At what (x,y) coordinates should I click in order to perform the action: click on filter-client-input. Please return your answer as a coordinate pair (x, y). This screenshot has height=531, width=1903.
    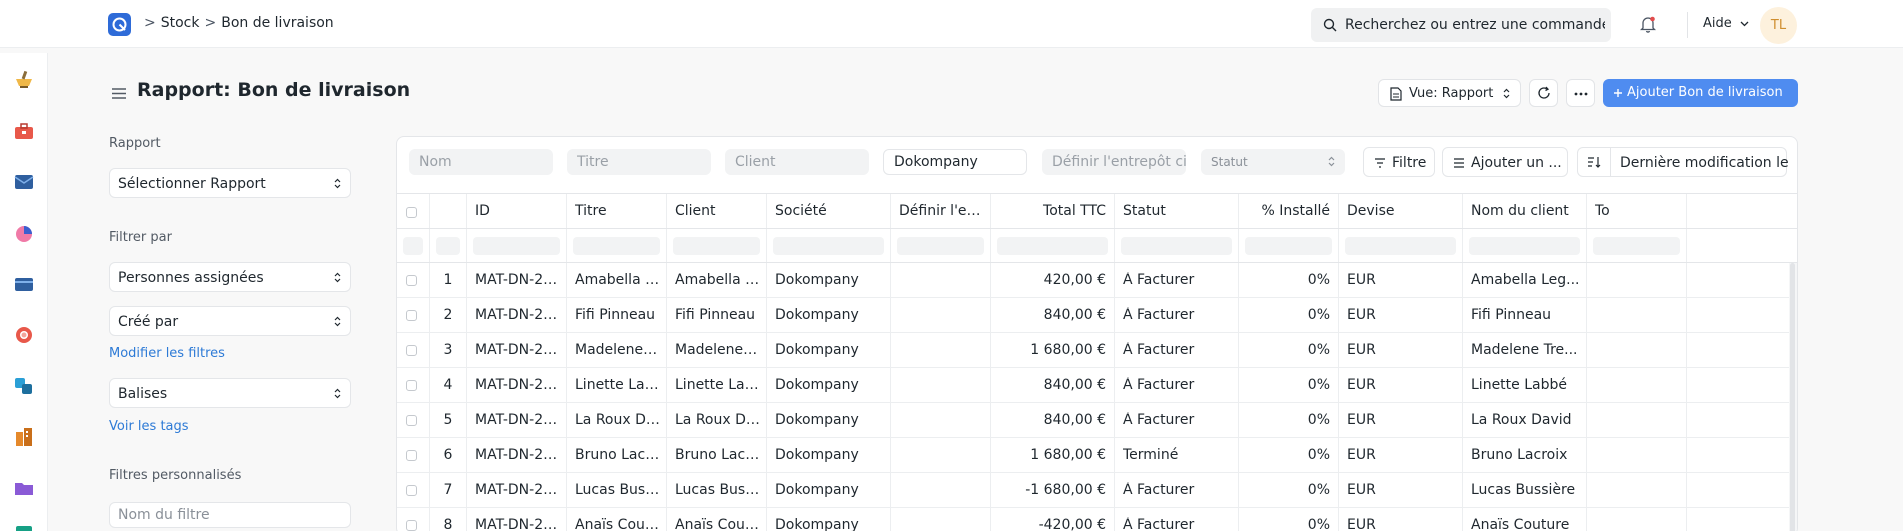
    Looking at the image, I should click on (797, 162).